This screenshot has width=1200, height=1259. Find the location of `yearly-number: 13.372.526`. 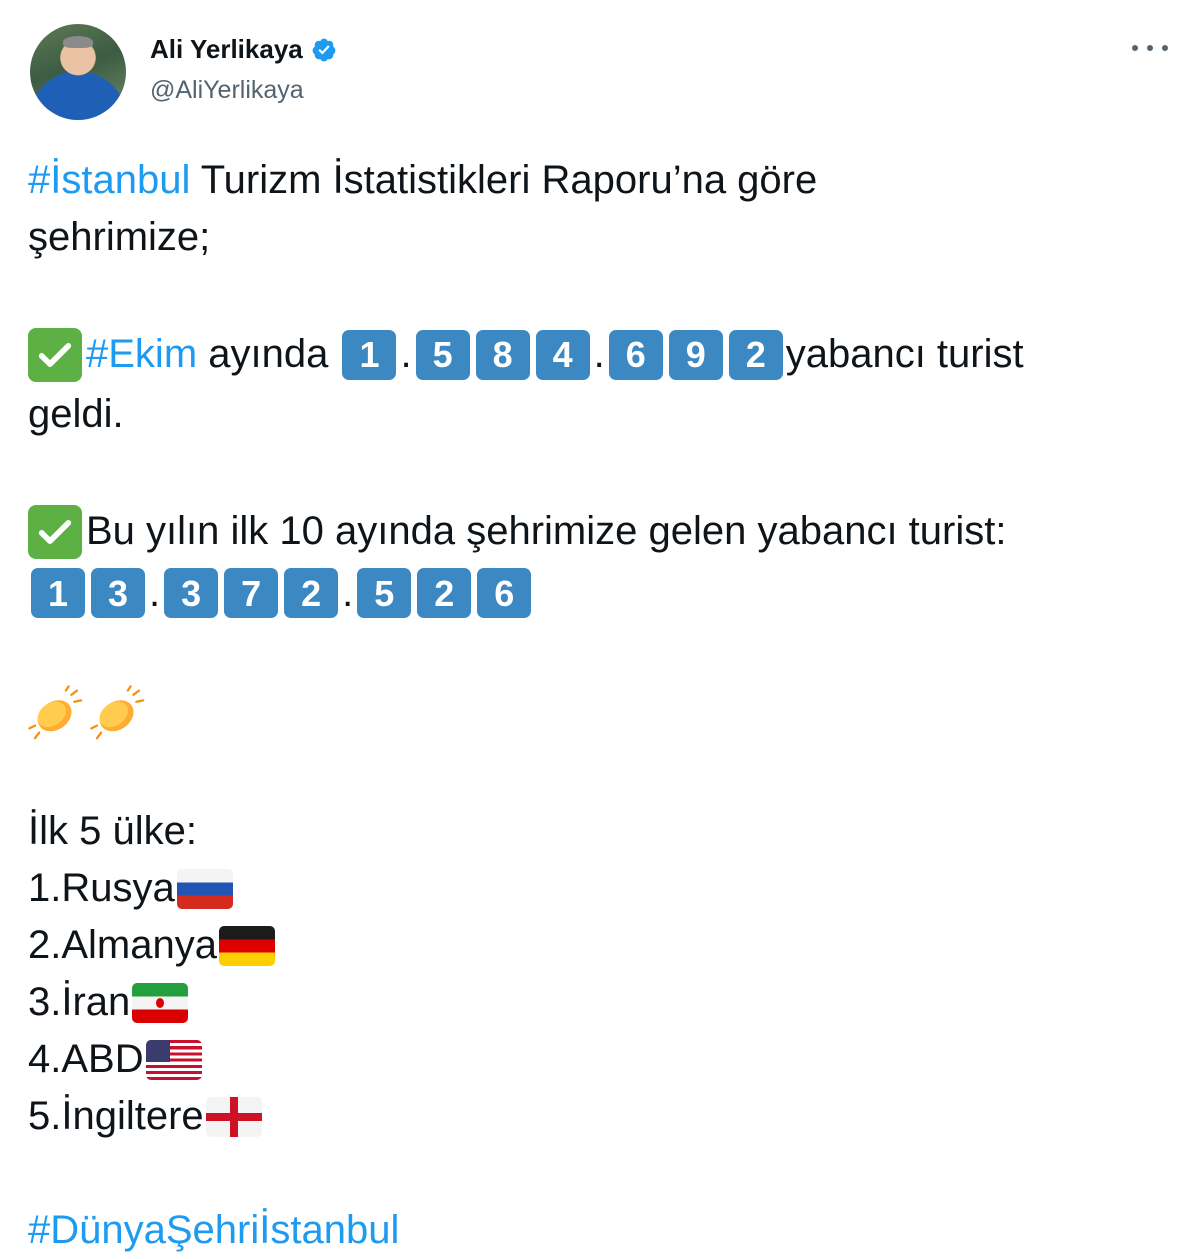

yearly-number: 13.372.526 is located at coordinates (281, 593).